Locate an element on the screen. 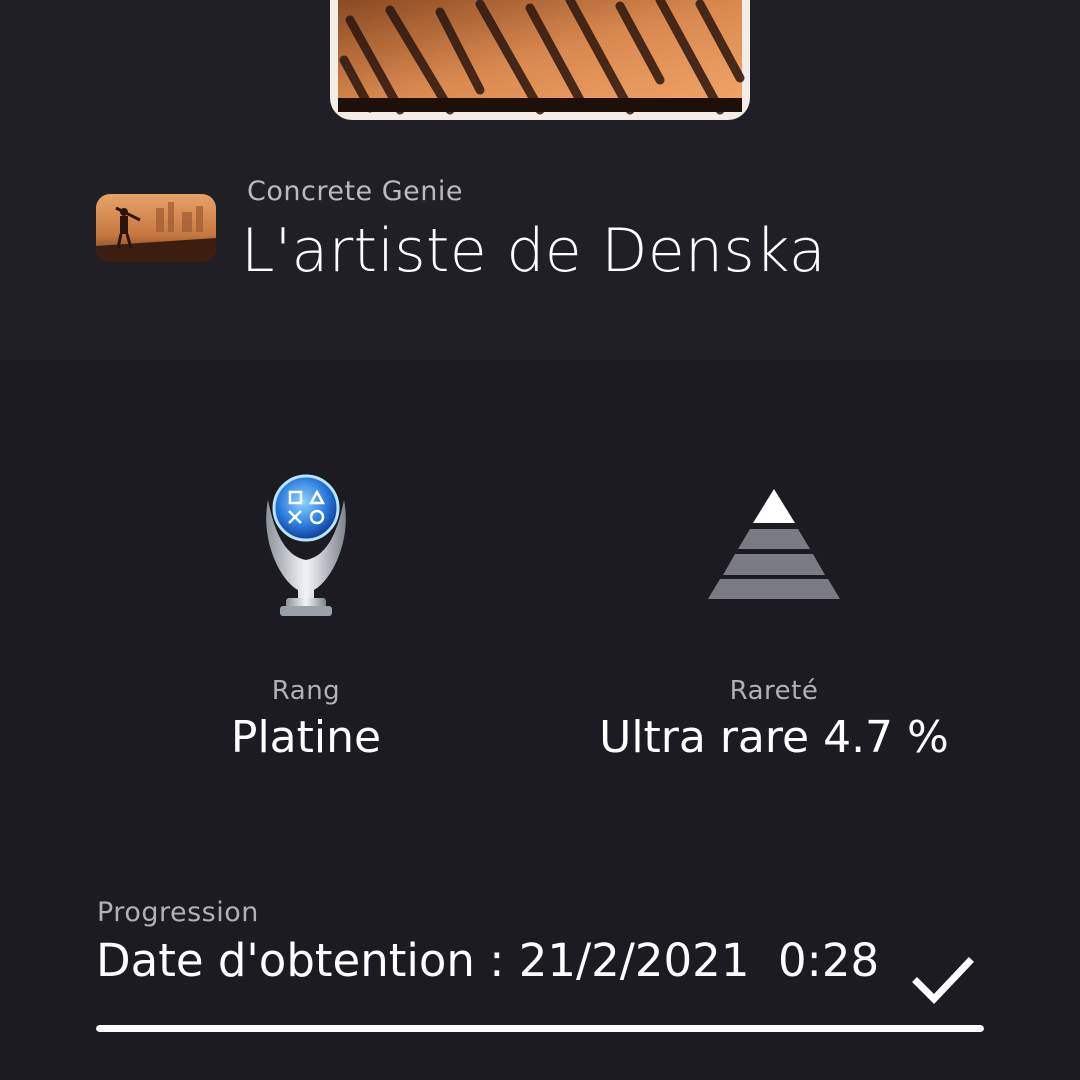 The height and width of the screenshot is (1080, 1080). rarity-pyramid-icon is located at coordinates (774, 545).